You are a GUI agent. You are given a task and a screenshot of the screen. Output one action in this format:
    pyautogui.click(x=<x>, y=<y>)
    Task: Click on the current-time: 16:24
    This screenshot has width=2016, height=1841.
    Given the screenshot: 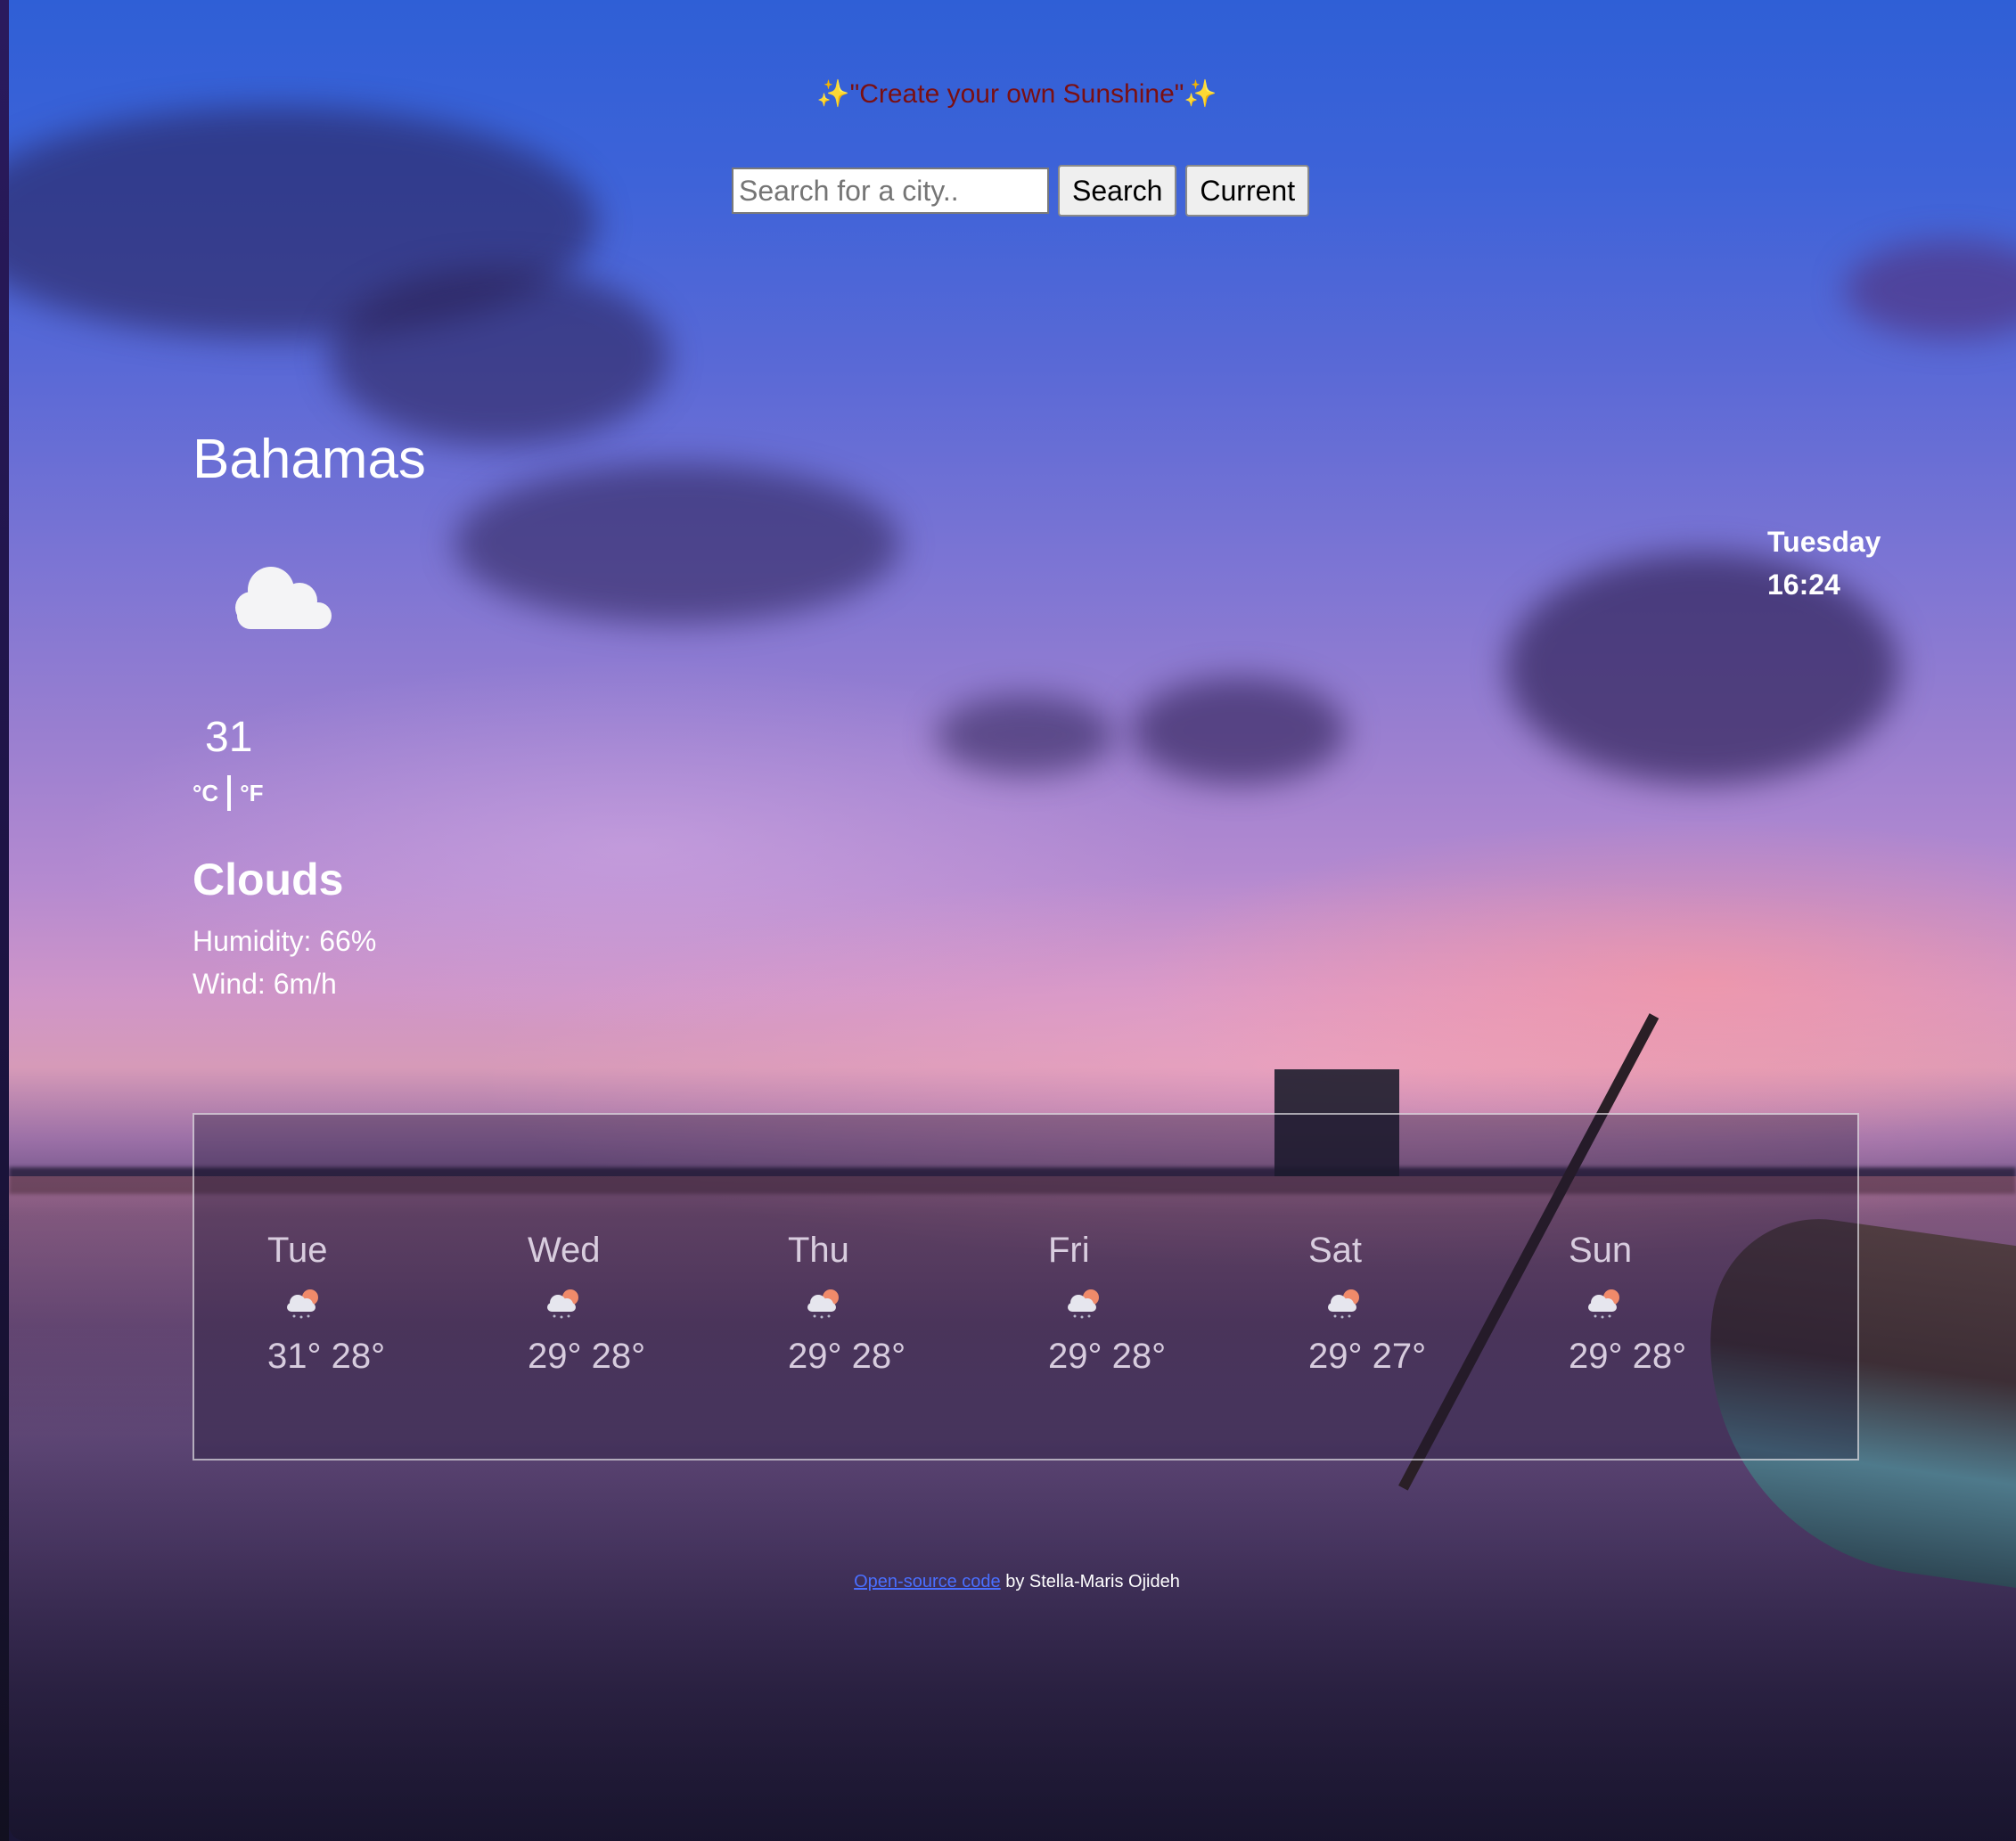 What is the action you would take?
    pyautogui.click(x=1804, y=585)
    